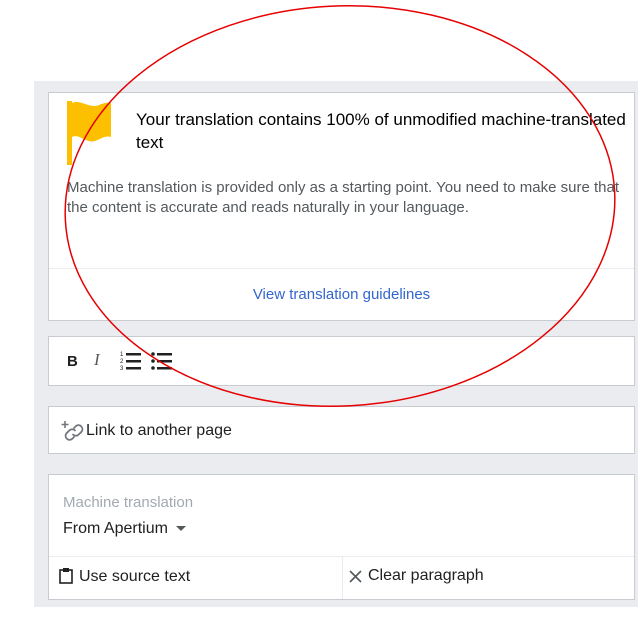 This screenshot has height=617, width=638. Describe the element at coordinates (162, 361) in the screenshot. I see `bulleted-list-icon` at that location.